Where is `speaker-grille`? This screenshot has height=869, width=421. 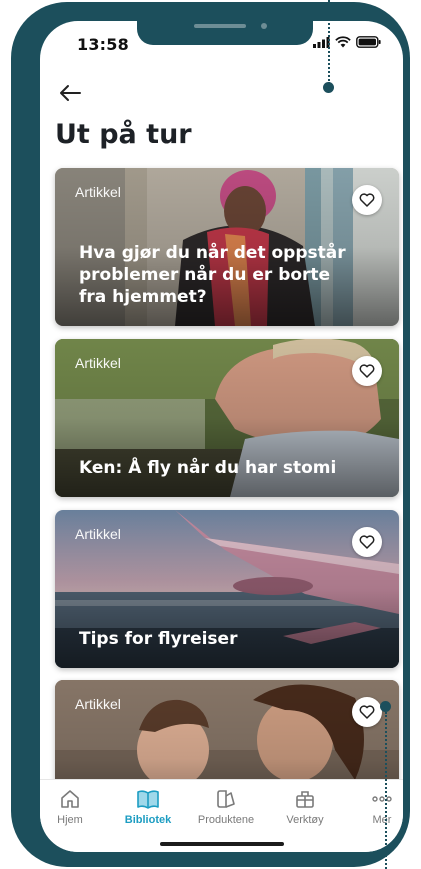
speaker-grille is located at coordinates (220, 26).